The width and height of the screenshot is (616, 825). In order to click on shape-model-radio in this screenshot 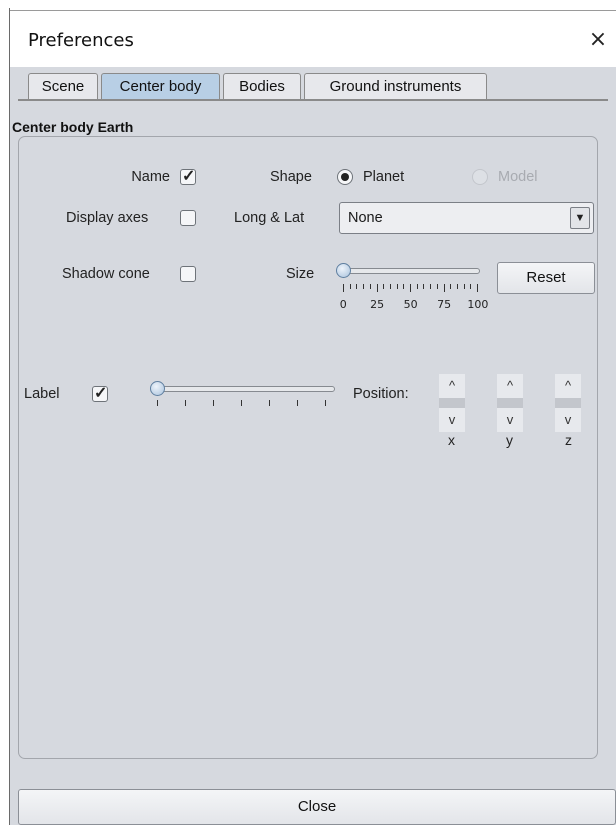, I will do `click(480, 177)`.